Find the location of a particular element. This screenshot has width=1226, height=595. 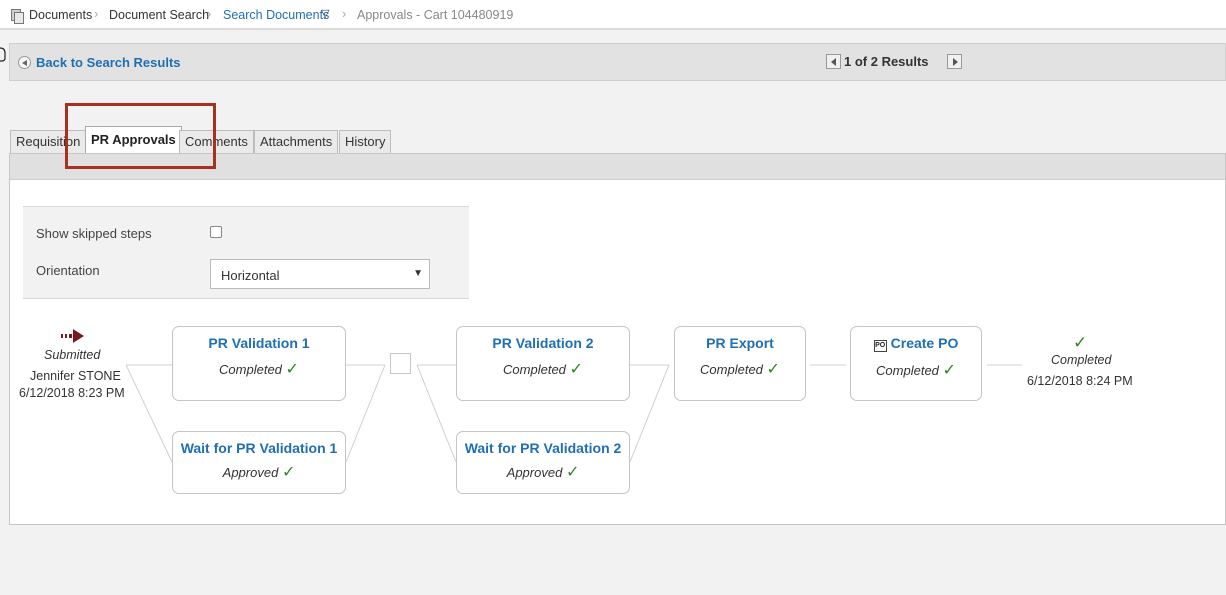

breadcrumb-document-search: Document Search is located at coordinates (159, 15).